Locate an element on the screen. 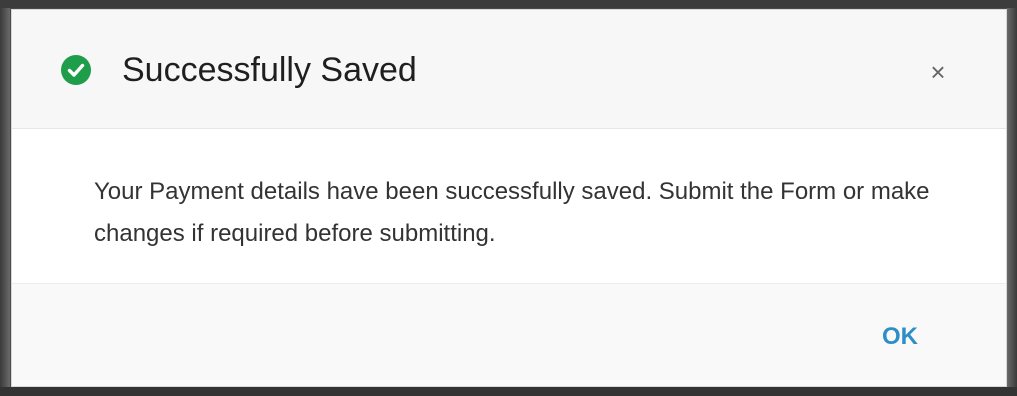 This screenshot has width=1017, height=396. backdrop-edge-bottom is located at coordinates (508, 391).